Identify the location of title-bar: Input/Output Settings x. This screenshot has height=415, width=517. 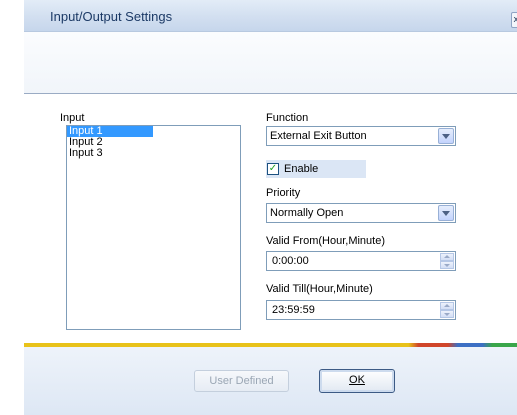
(270, 16).